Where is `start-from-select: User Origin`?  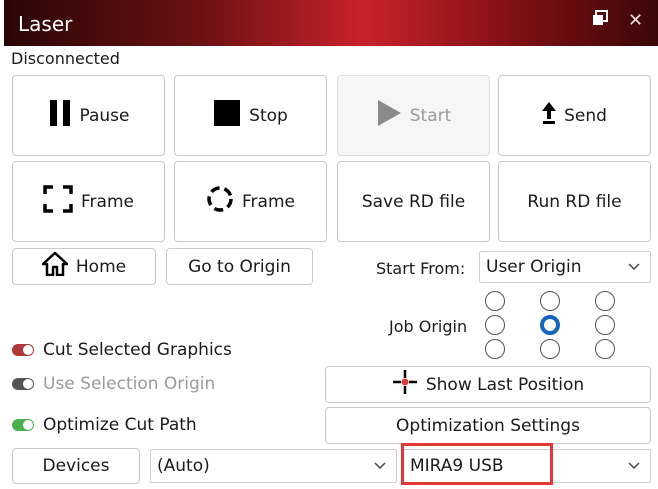
start-from-select: User Origin is located at coordinates (565, 267).